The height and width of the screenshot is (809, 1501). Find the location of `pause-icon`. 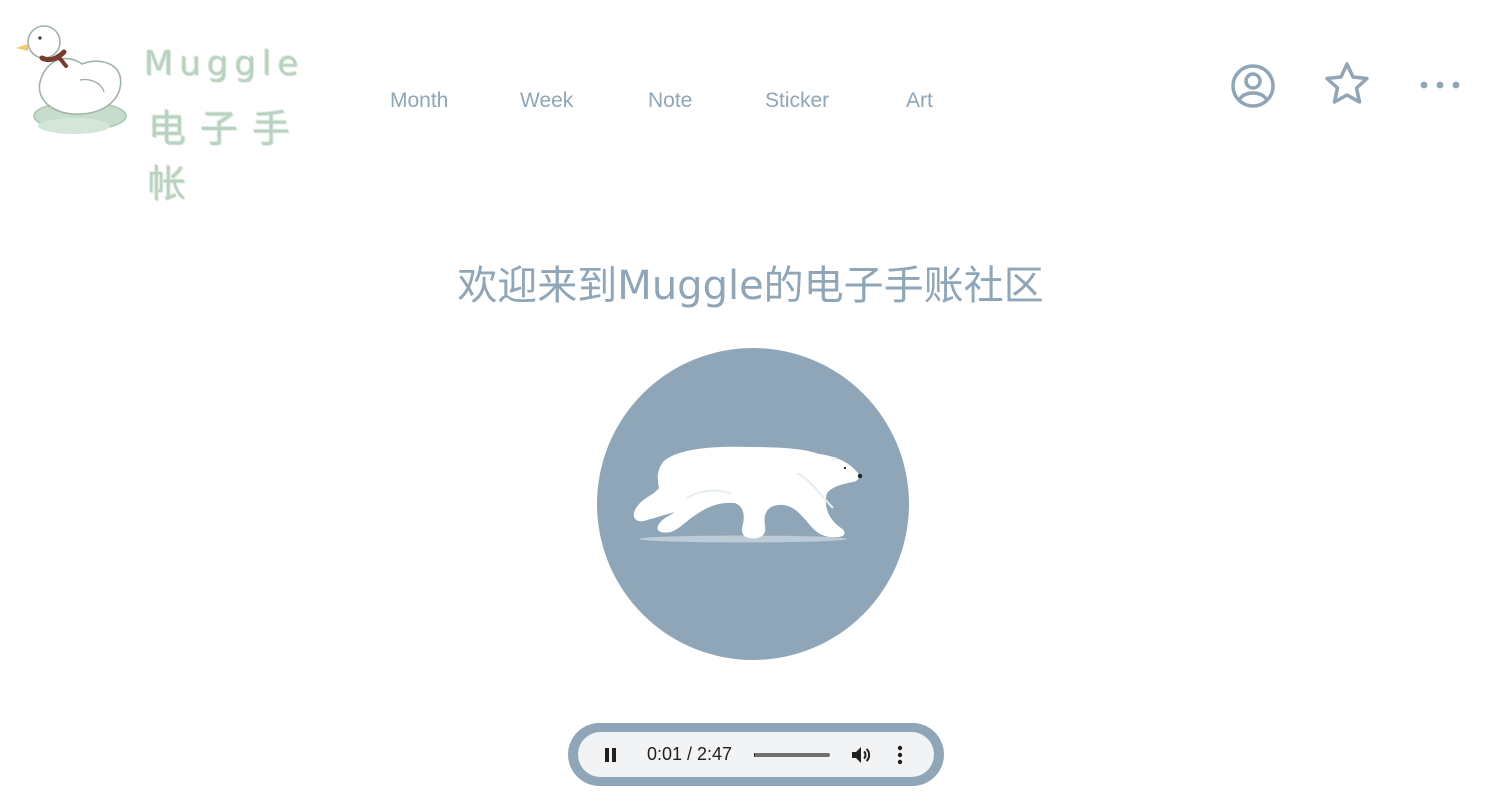

pause-icon is located at coordinates (610, 755).